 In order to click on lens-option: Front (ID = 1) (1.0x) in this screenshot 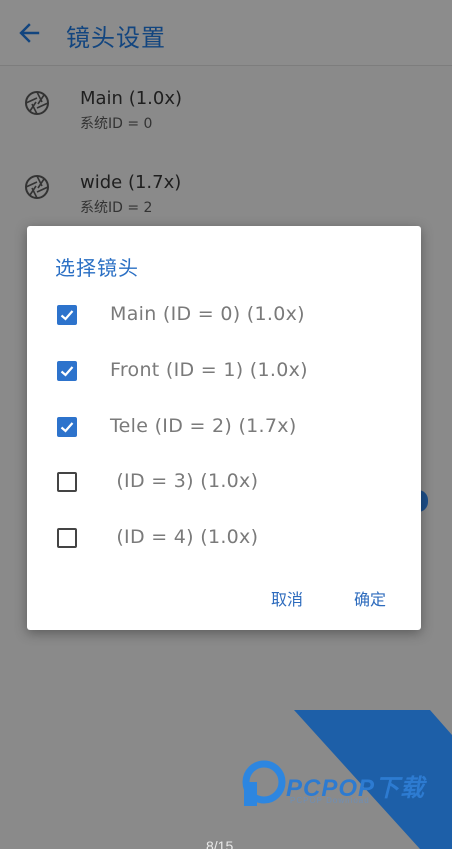, I will do `click(224, 371)`.